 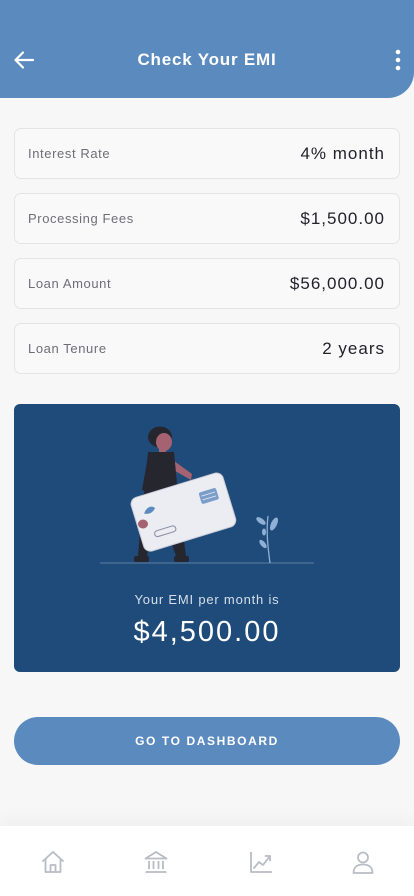 I want to click on nav-analytics, so click(x=261, y=862).